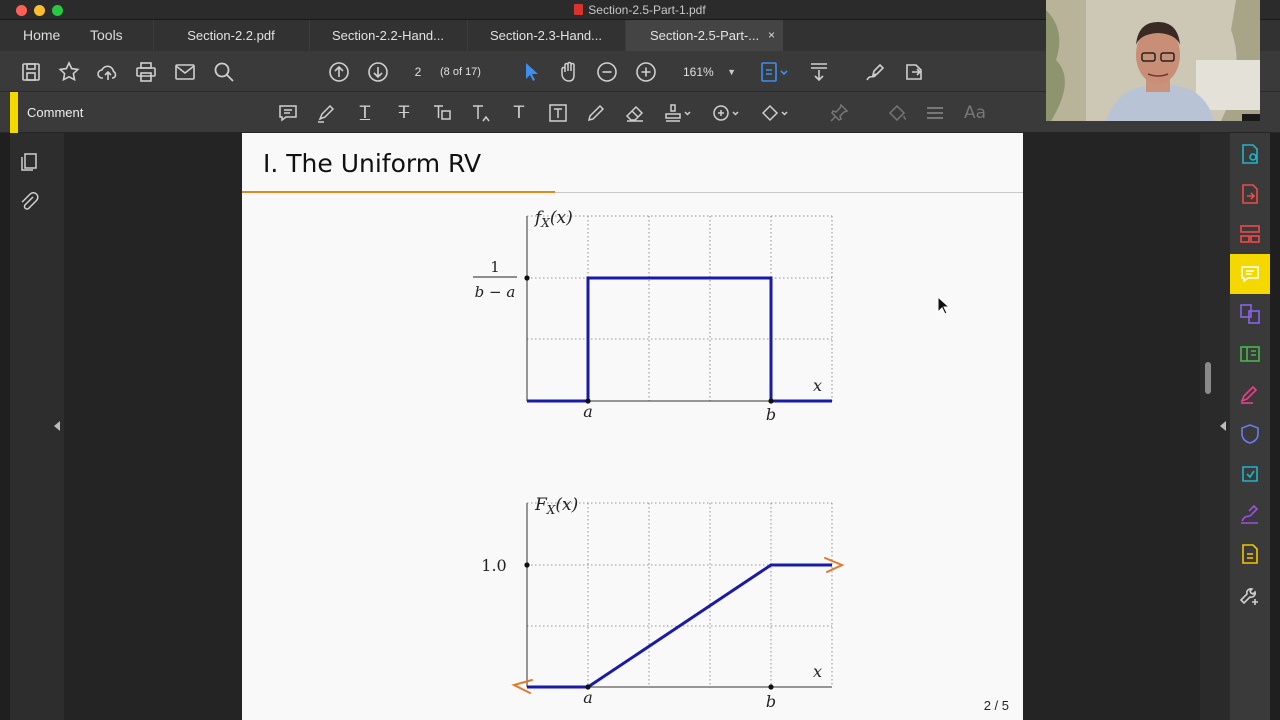  I want to click on protect-shield-icon, so click(1250, 434).